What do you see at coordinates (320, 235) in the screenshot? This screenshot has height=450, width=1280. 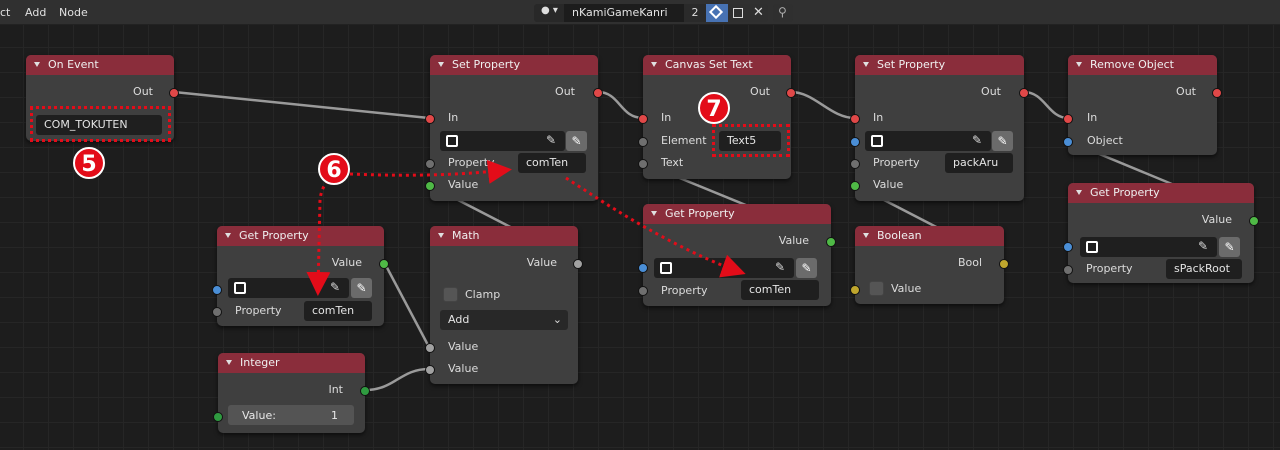 I see `arrow-to-getprop-left` at bounding box center [320, 235].